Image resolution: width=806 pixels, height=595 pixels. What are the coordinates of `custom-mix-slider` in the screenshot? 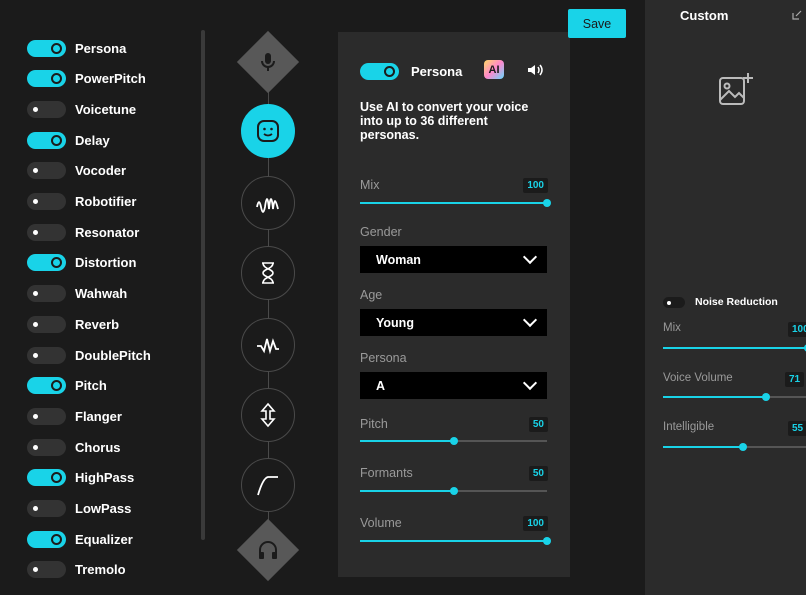 It's located at (734, 348).